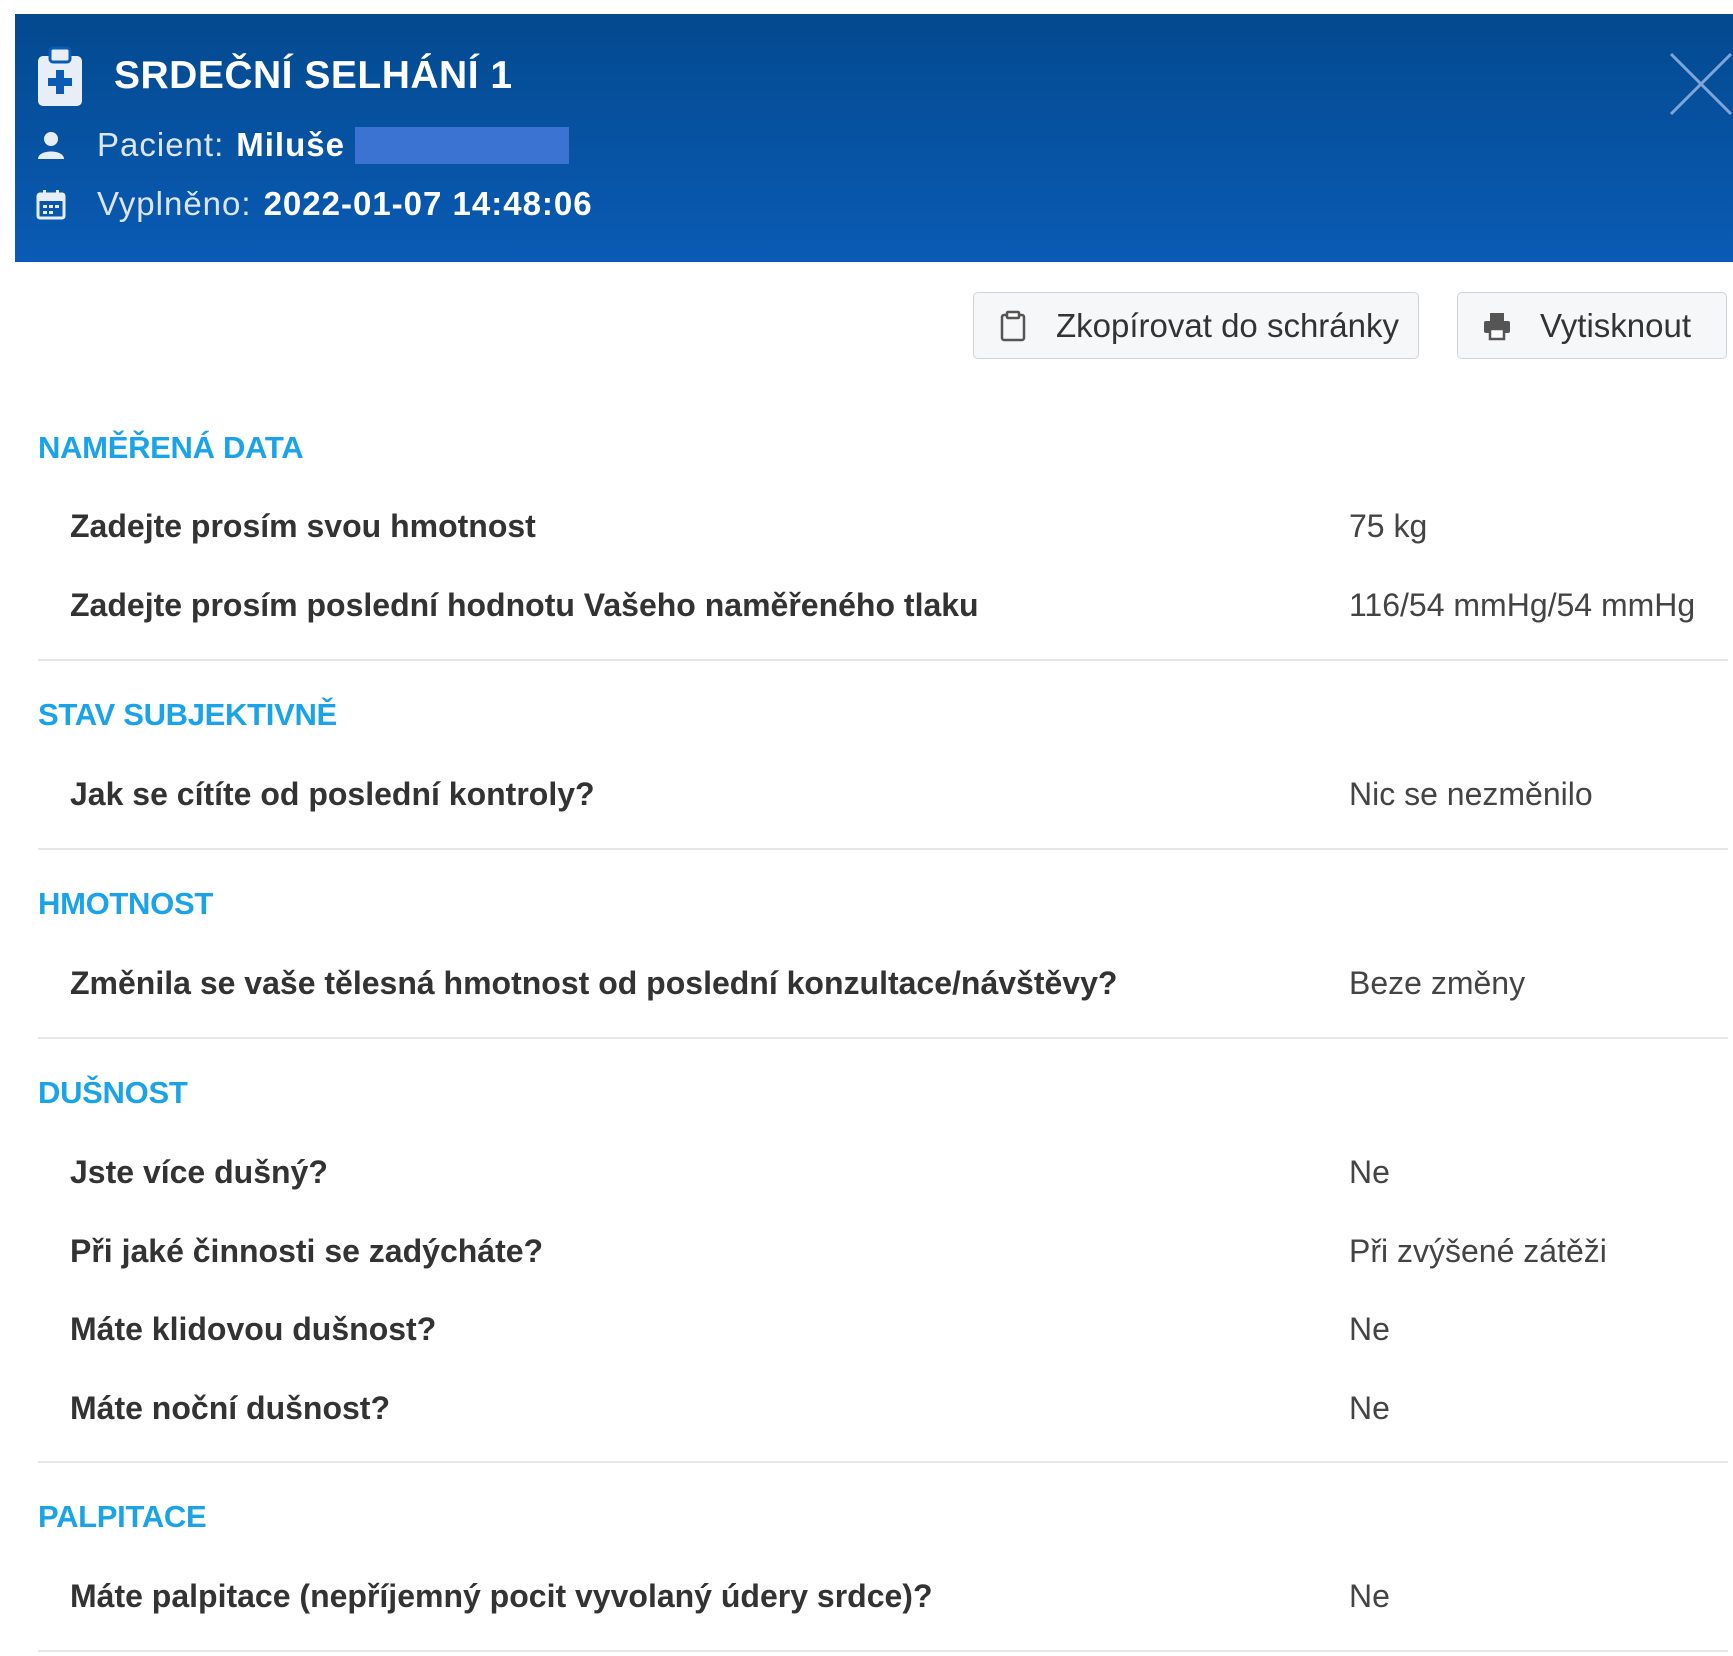 The width and height of the screenshot is (1733, 1656). What do you see at coordinates (332, 794) in the screenshot?
I see `question-feeling: Jak se cítíte od poslední kontroly?` at bounding box center [332, 794].